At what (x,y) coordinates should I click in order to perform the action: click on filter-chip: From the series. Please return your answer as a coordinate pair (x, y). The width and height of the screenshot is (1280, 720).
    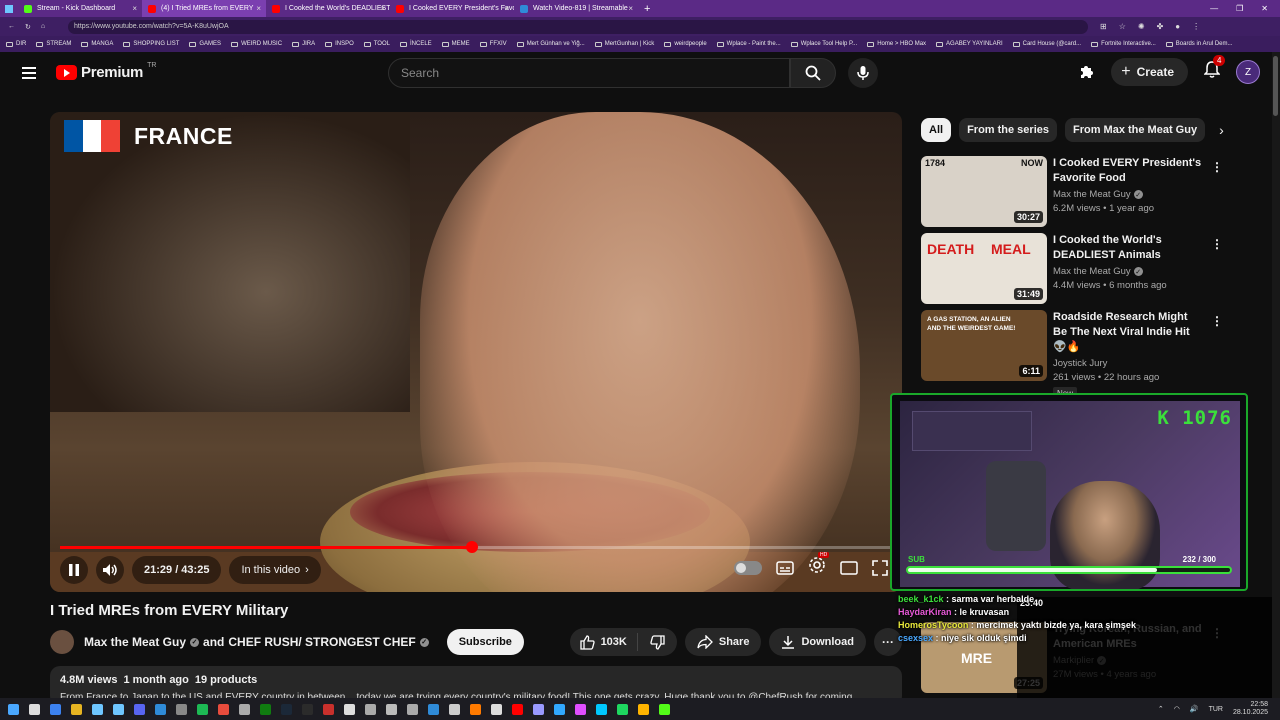
    Looking at the image, I should click on (1008, 130).